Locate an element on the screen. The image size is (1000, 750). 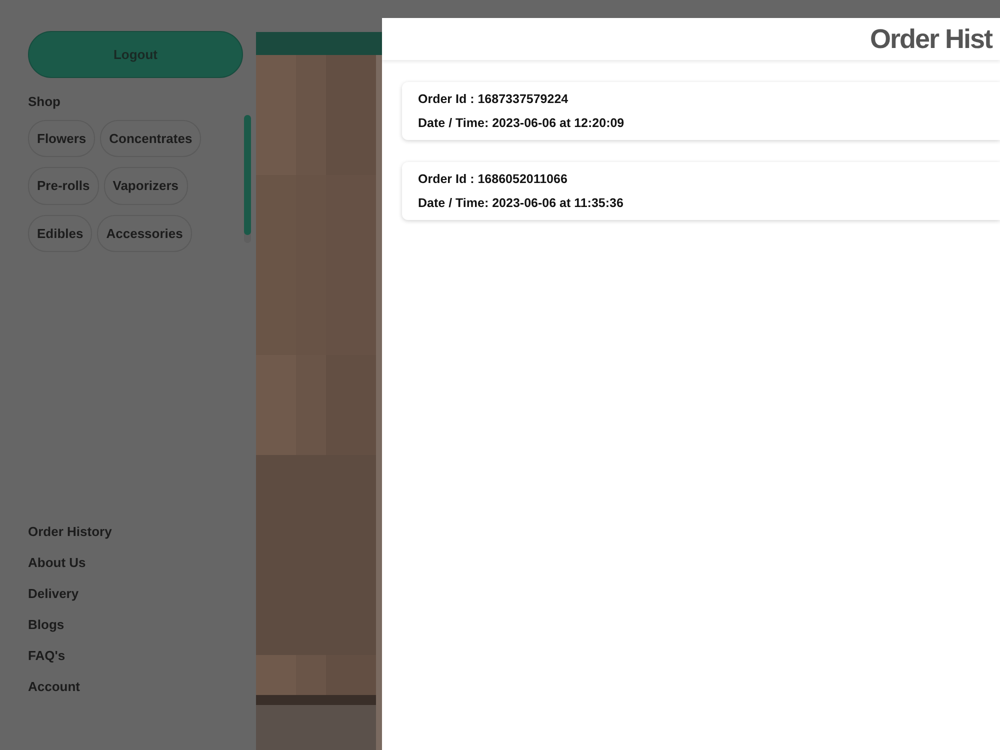
nav-link: Account is located at coordinates (54, 686).